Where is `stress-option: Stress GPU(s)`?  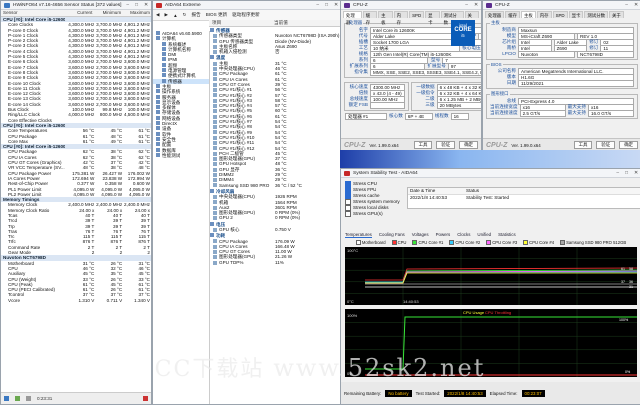
stress-option: Stress GPU(s) is located at coordinates (375, 214).